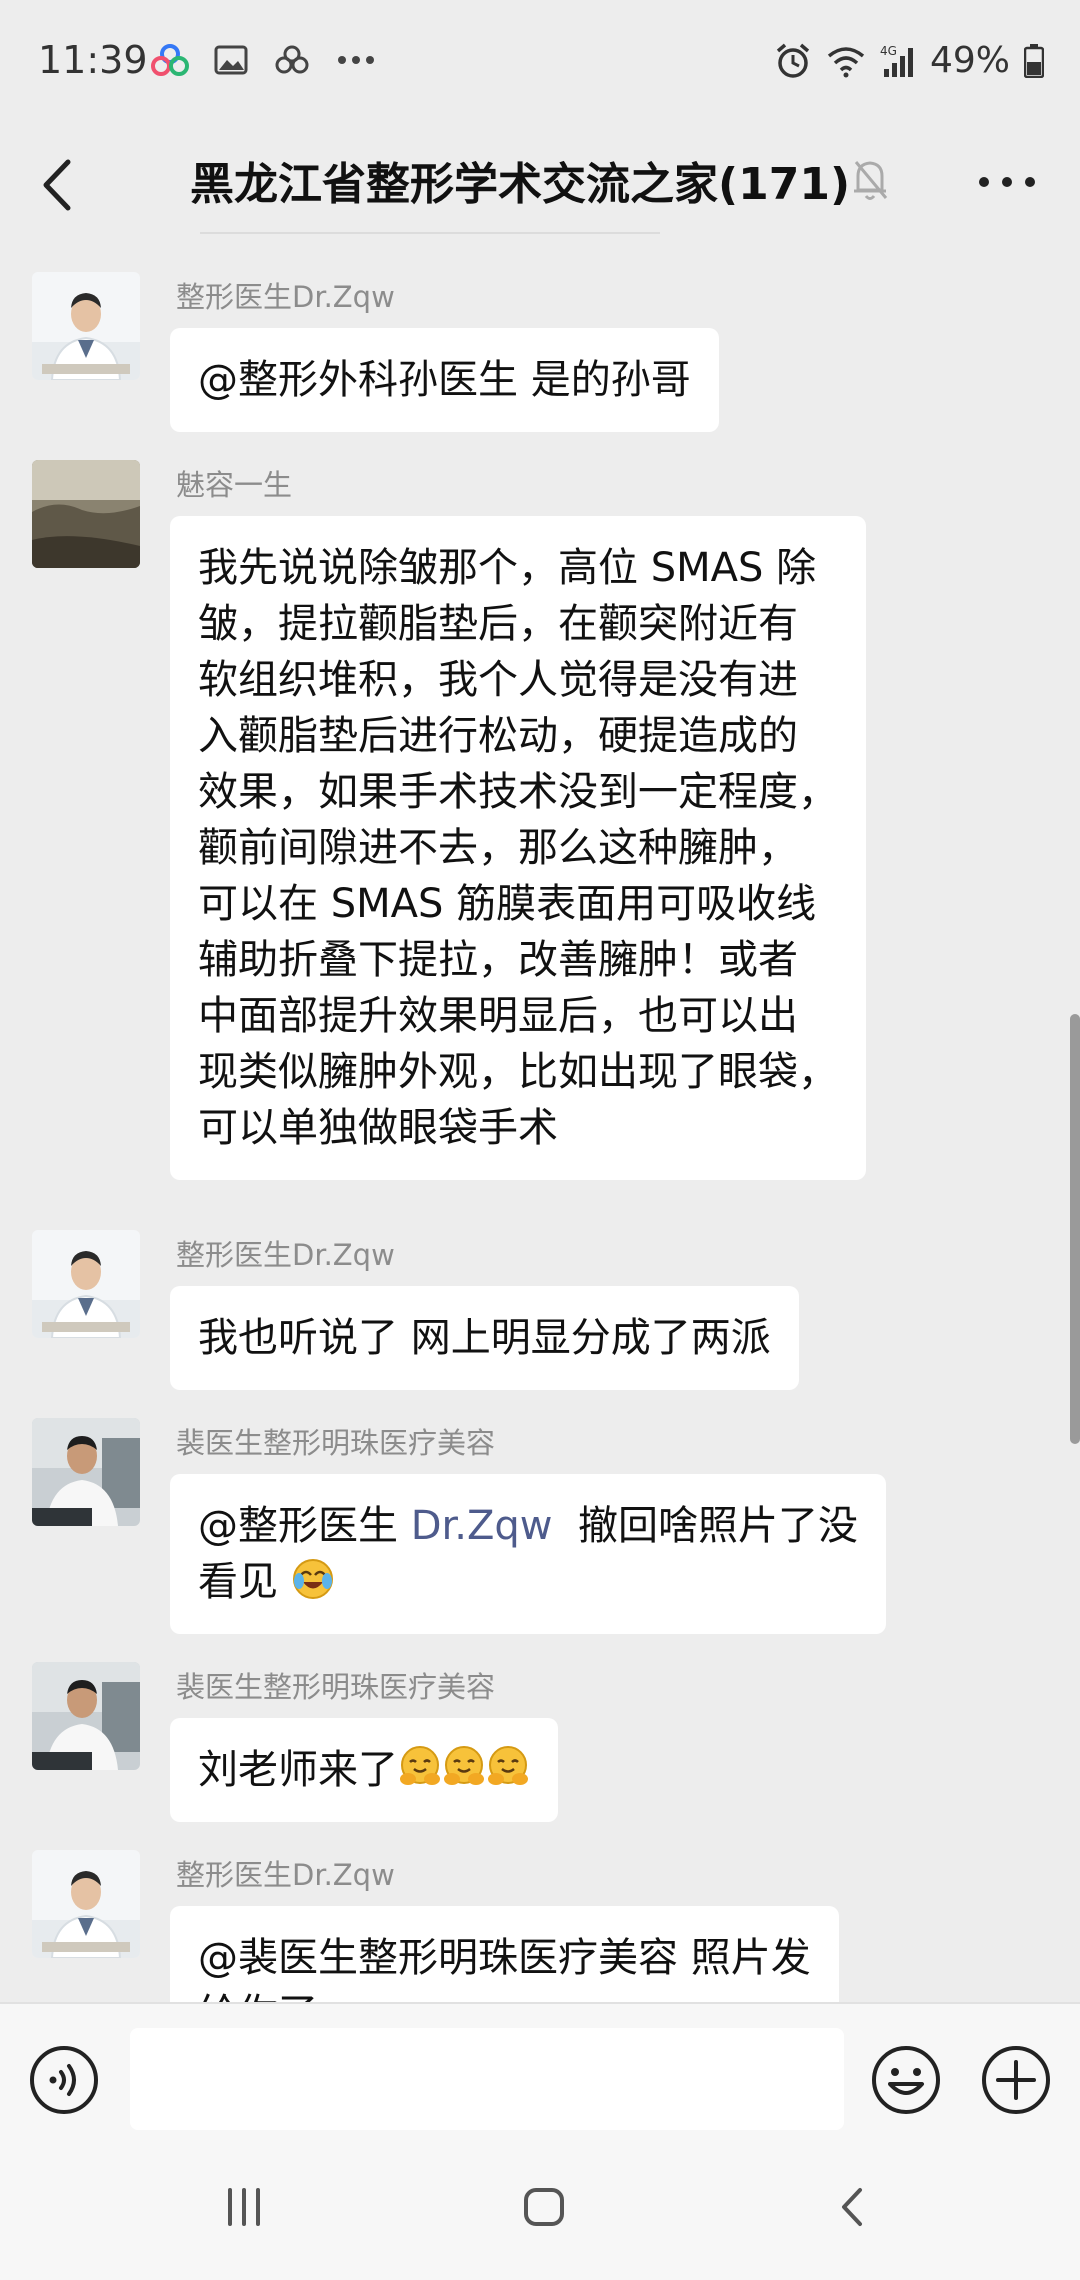 The height and width of the screenshot is (2280, 1080). I want to click on voice-icon, so click(64, 2080).